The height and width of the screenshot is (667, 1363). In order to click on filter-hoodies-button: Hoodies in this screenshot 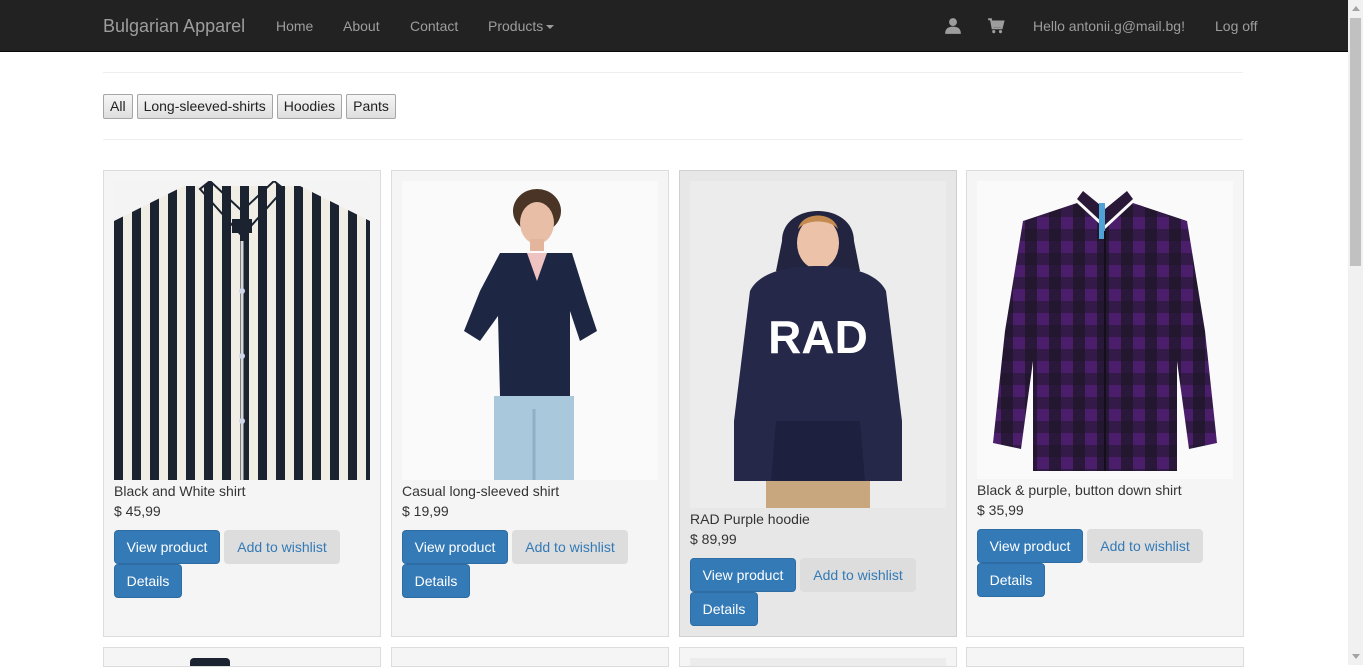, I will do `click(309, 106)`.